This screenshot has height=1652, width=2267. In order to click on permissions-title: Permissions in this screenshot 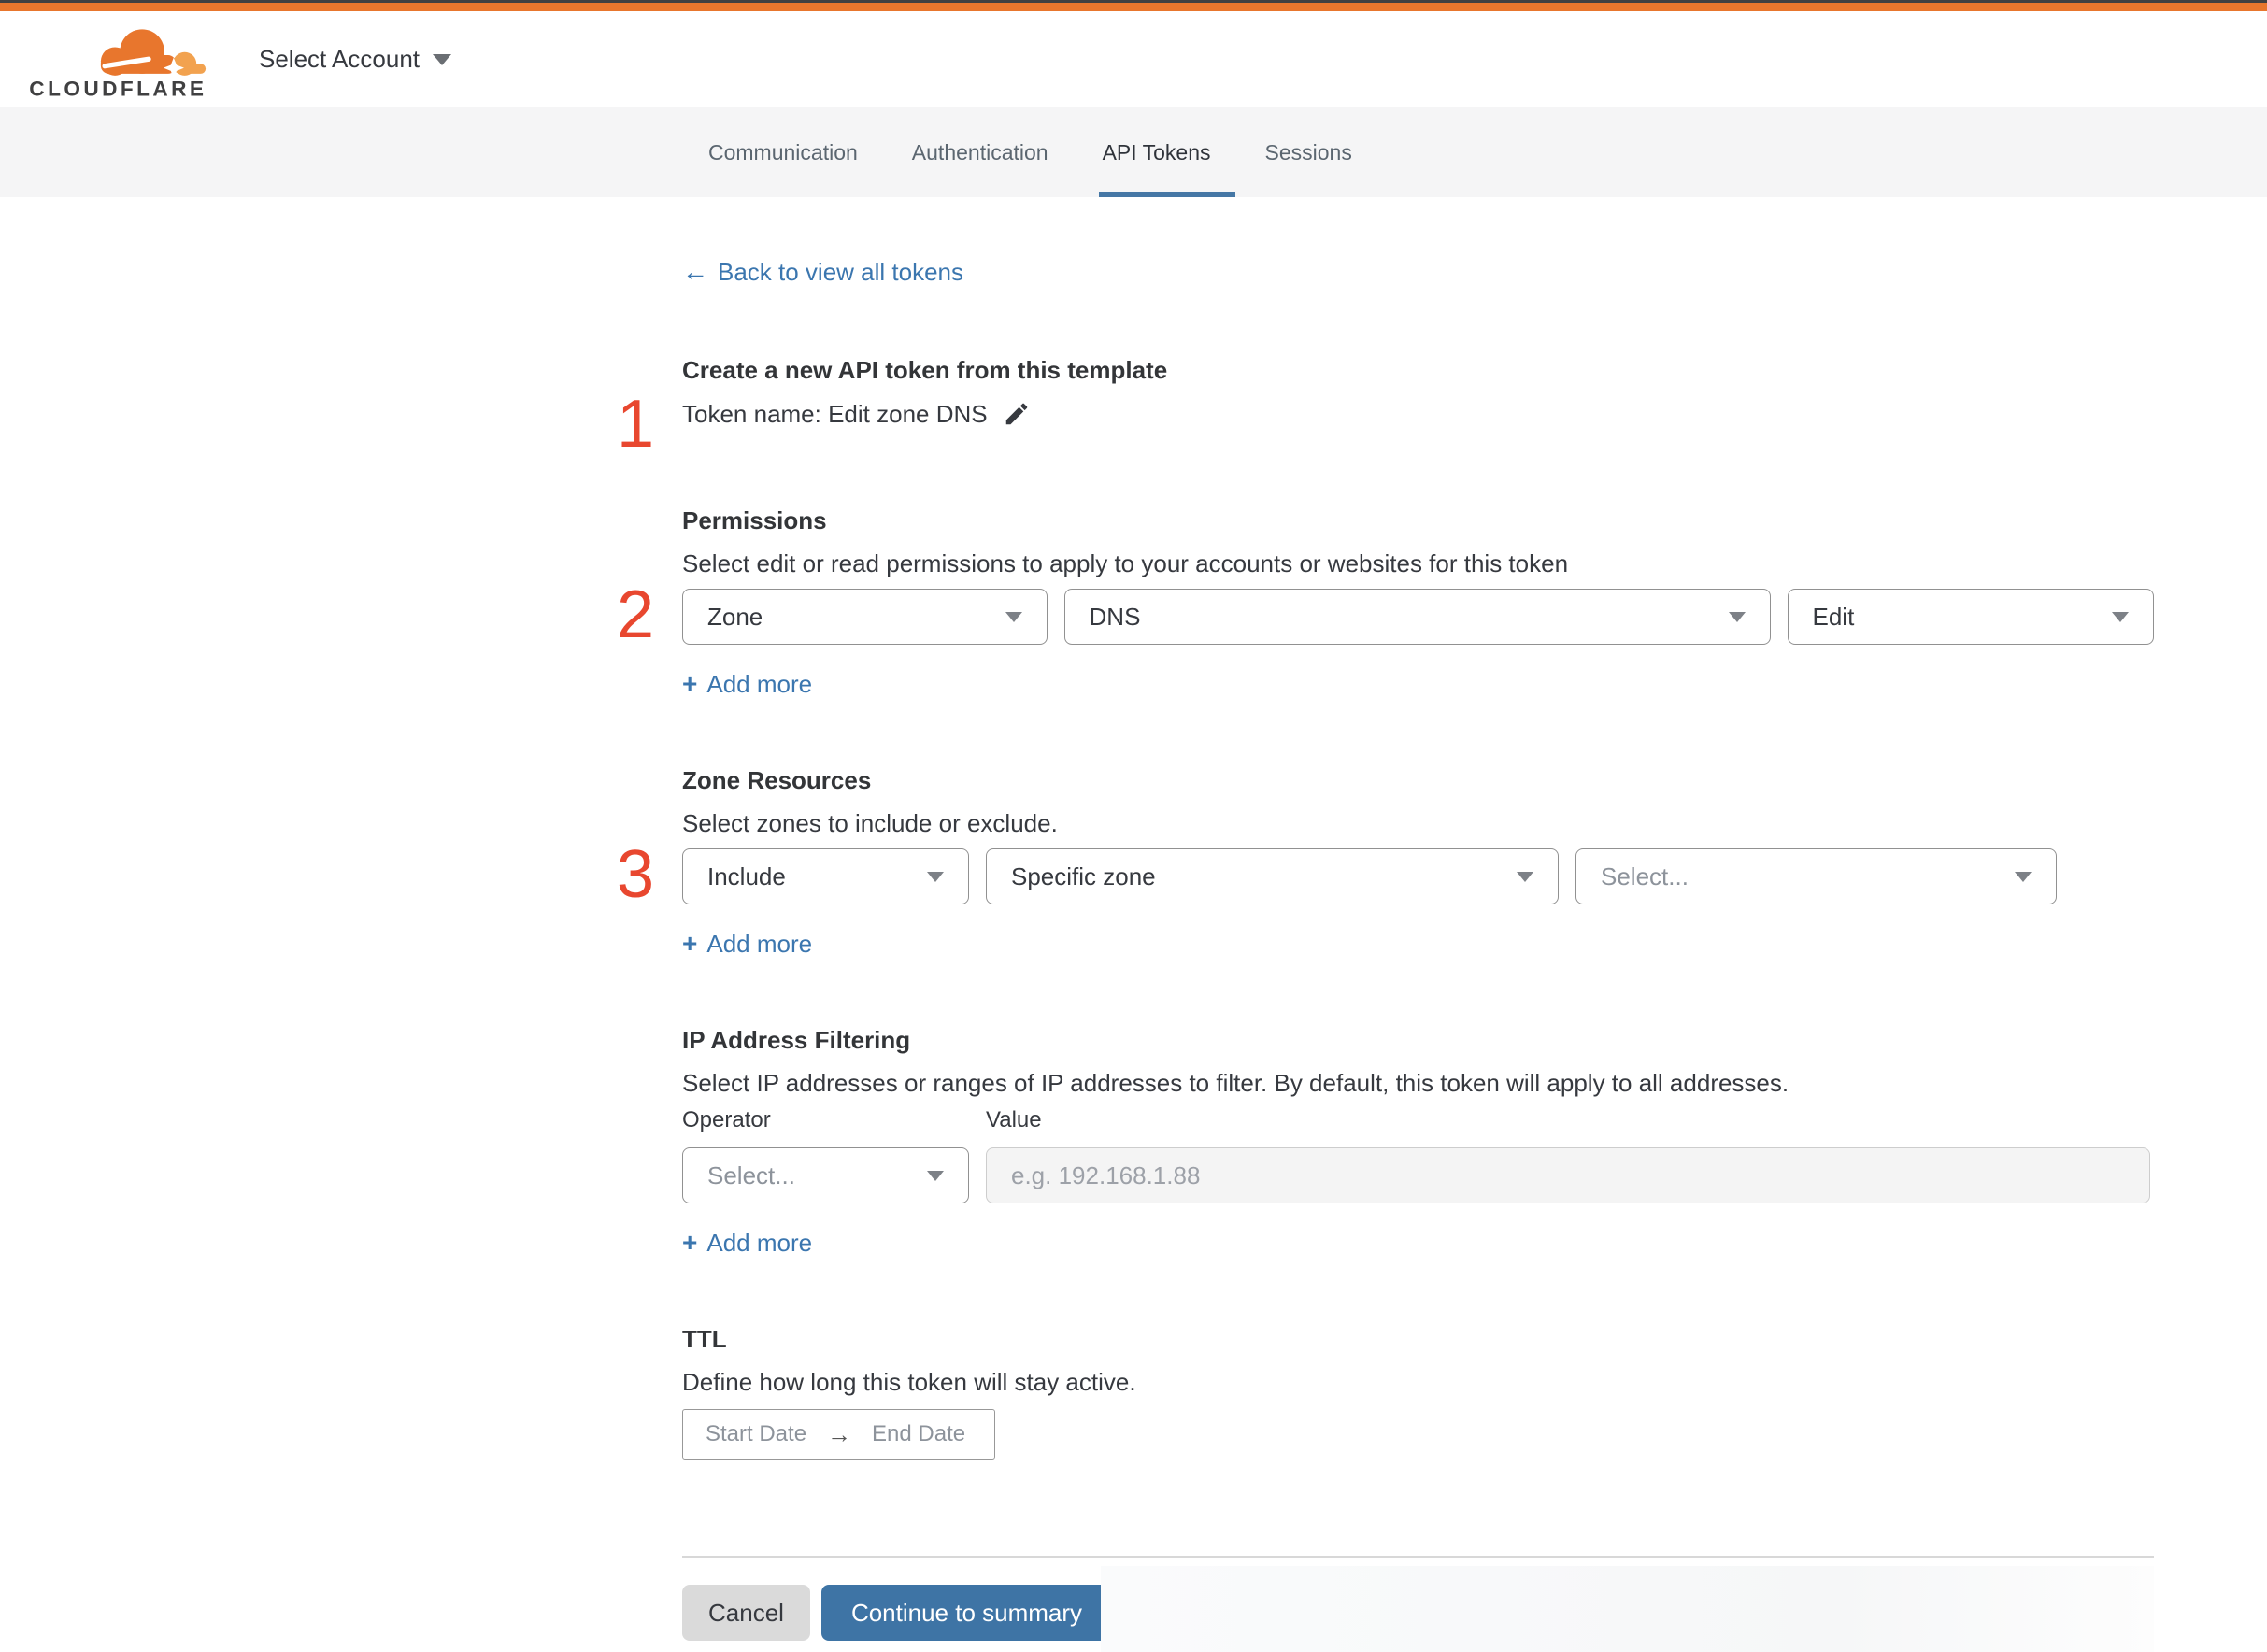, I will do `click(755, 520)`.